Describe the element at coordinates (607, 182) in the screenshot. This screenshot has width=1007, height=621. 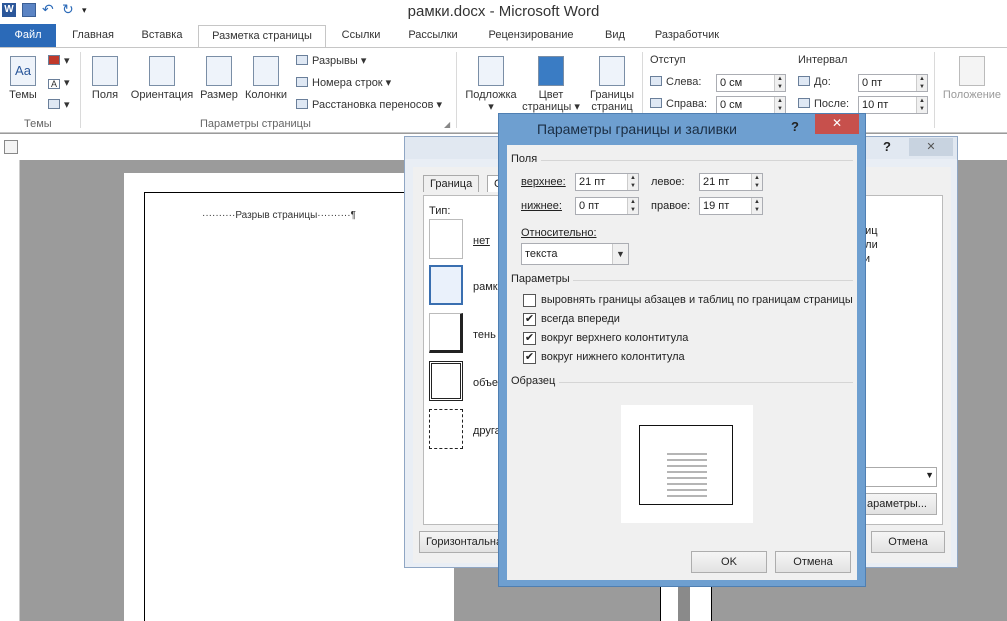
I see `top-margin-input: 21 пт ▲ ▼` at that location.